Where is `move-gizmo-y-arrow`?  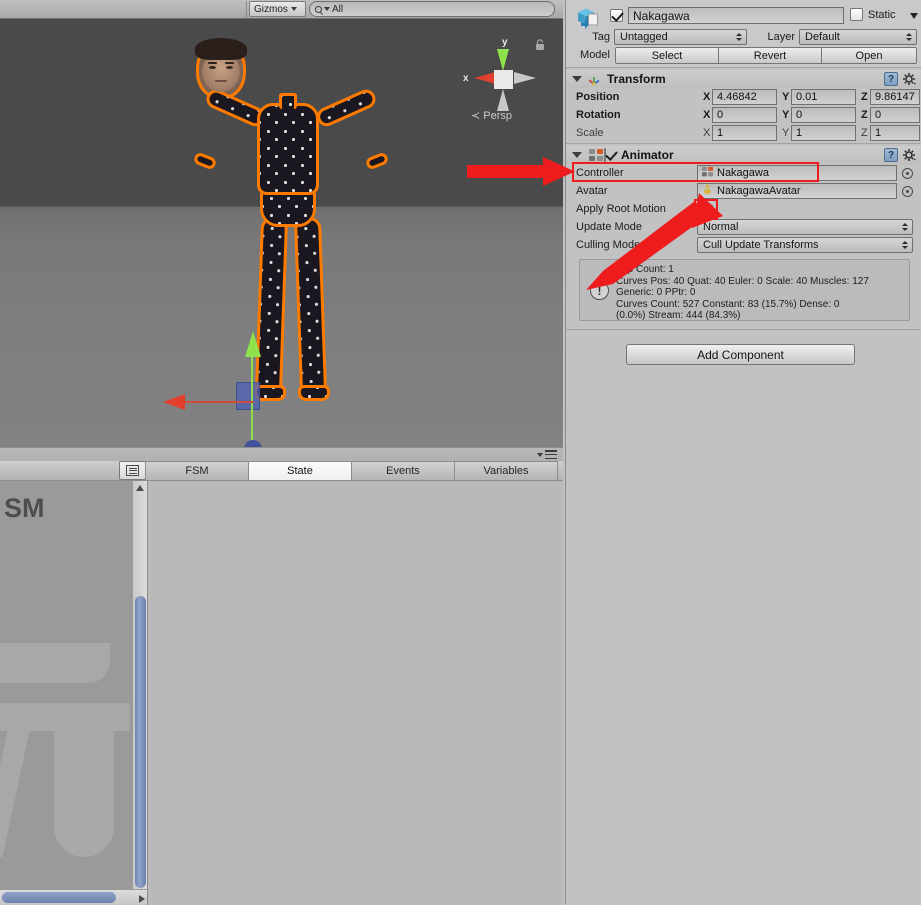
move-gizmo-y-arrow is located at coordinates (253, 344).